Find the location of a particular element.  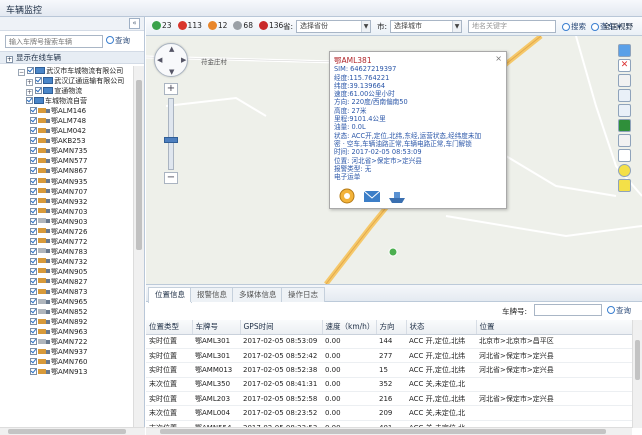

status-count: 136 is located at coordinates (270, 25).